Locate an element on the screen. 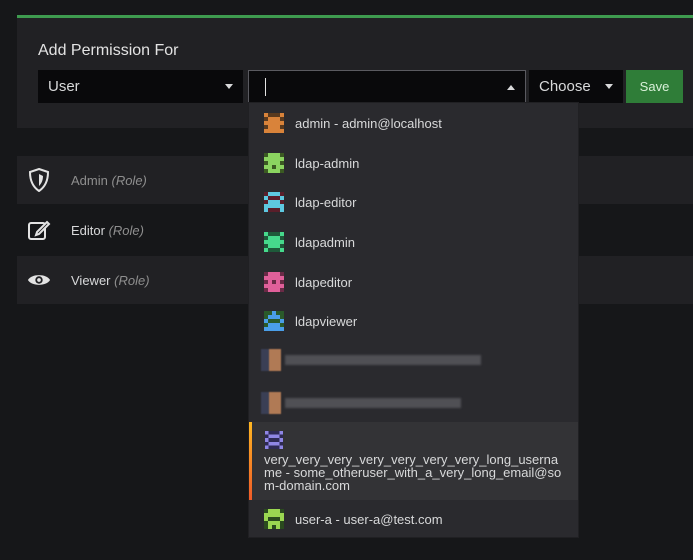 The width and height of the screenshot is (693, 560). eye-icon is located at coordinates (39, 280).